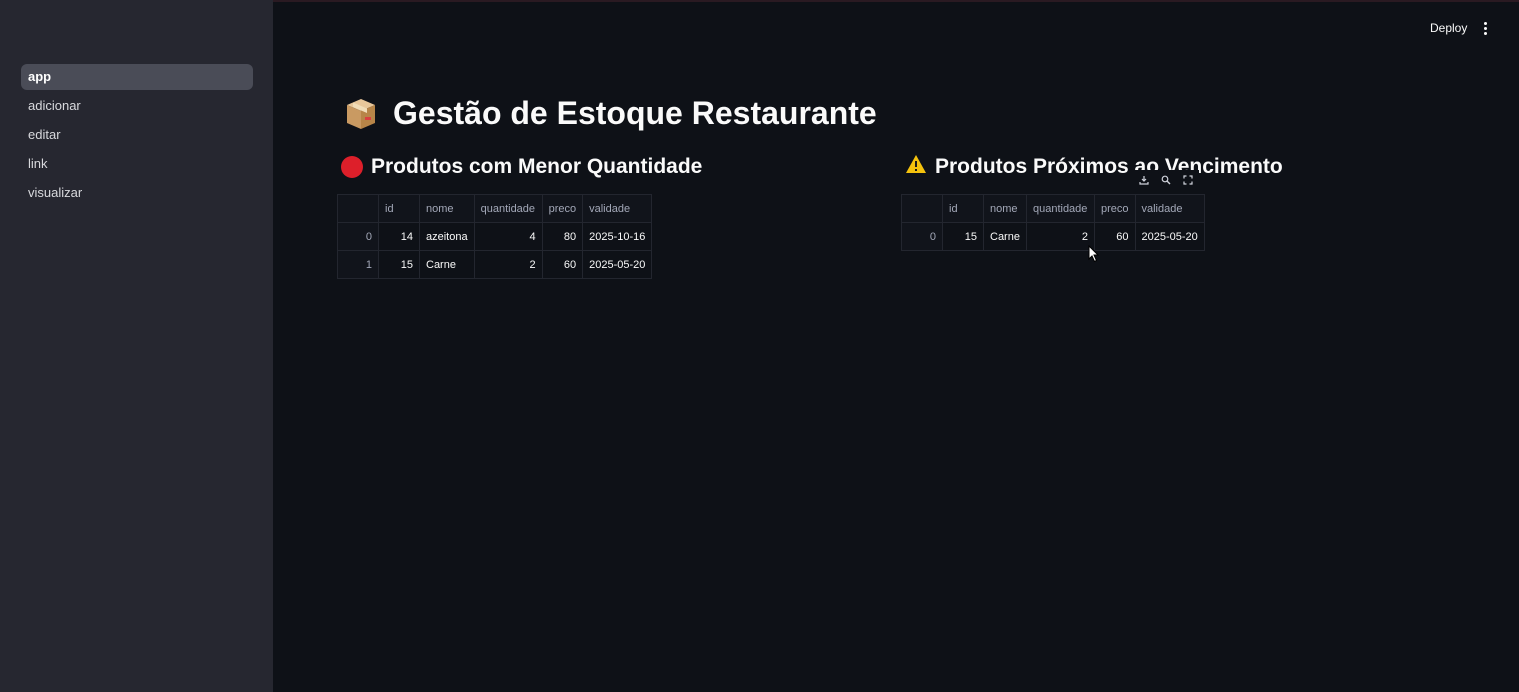 This screenshot has width=1519, height=692. Describe the element at coordinates (1094, 253) in the screenshot. I see `mouse-cursor-icon` at that location.